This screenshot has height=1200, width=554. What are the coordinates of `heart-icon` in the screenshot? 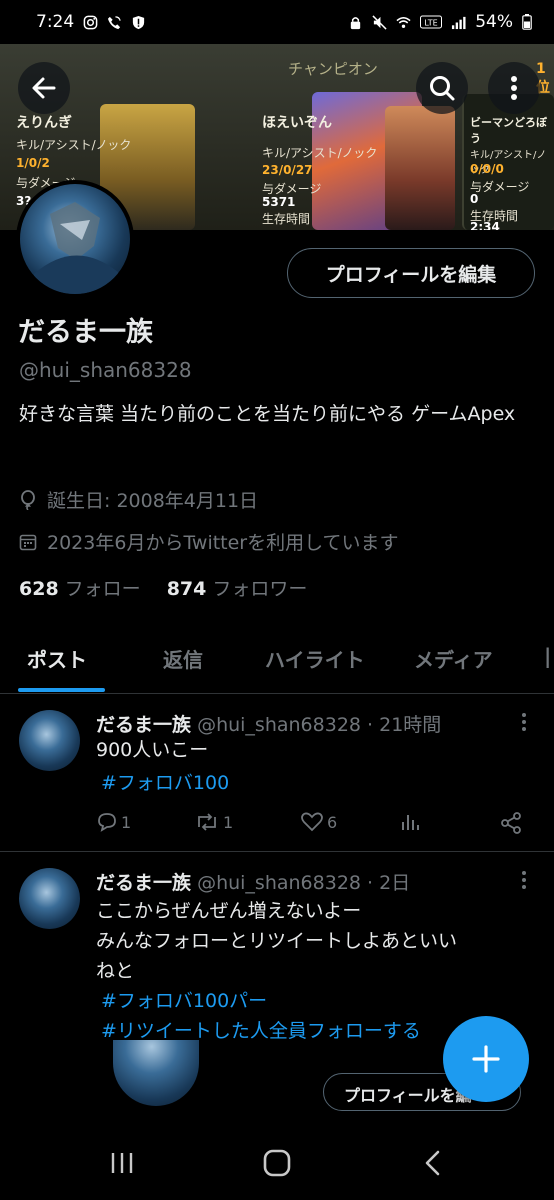 It's located at (312, 822).